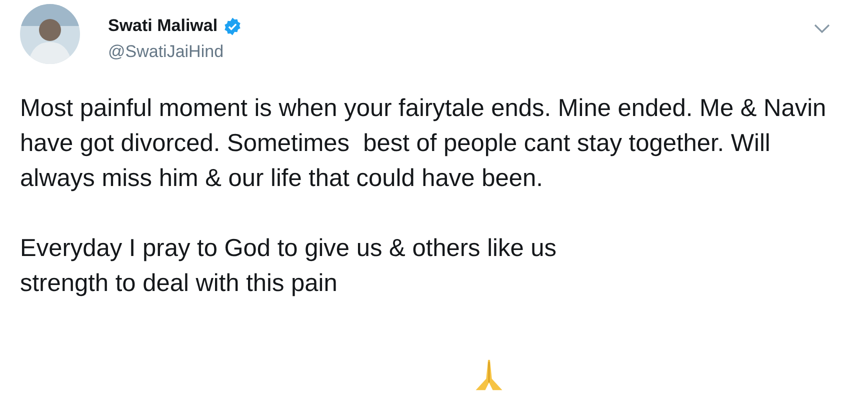 Image resolution: width=850 pixels, height=408 pixels. What do you see at coordinates (175, 52) in the screenshot?
I see `author-handle: @SwatiJaiHind` at bounding box center [175, 52].